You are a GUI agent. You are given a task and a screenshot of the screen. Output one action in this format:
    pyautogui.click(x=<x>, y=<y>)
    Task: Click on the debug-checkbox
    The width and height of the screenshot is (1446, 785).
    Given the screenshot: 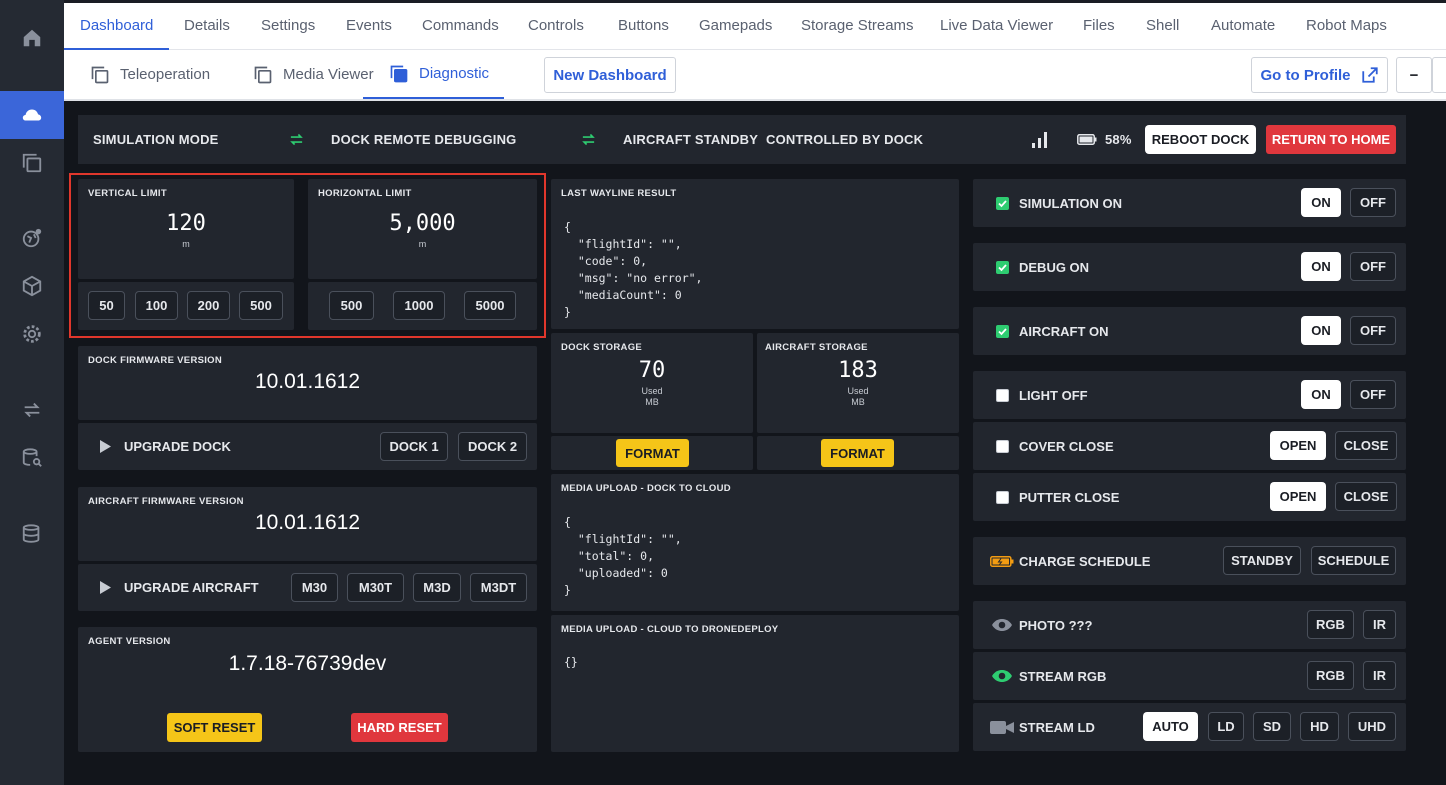 What is the action you would take?
    pyautogui.click(x=1002, y=267)
    